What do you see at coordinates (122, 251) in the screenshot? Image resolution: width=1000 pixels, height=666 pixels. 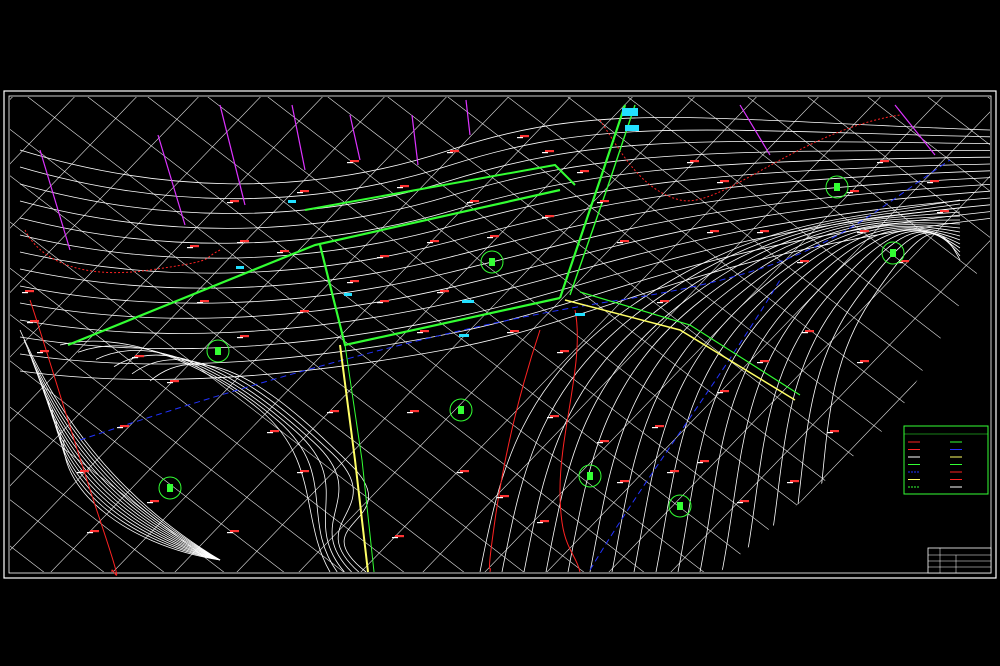 I see `red-dotted-north` at bounding box center [122, 251].